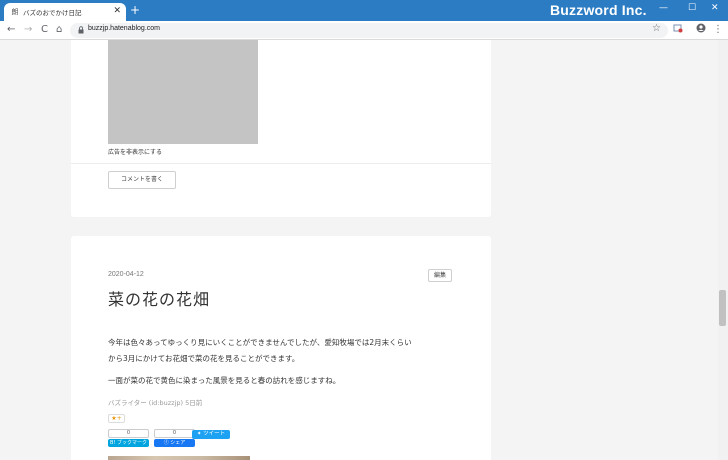 The image size is (728, 460). What do you see at coordinates (598, 10) in the screenshot?
I see `brand-watermark: Buzzword Inc.` at bounding box center [598, 10].